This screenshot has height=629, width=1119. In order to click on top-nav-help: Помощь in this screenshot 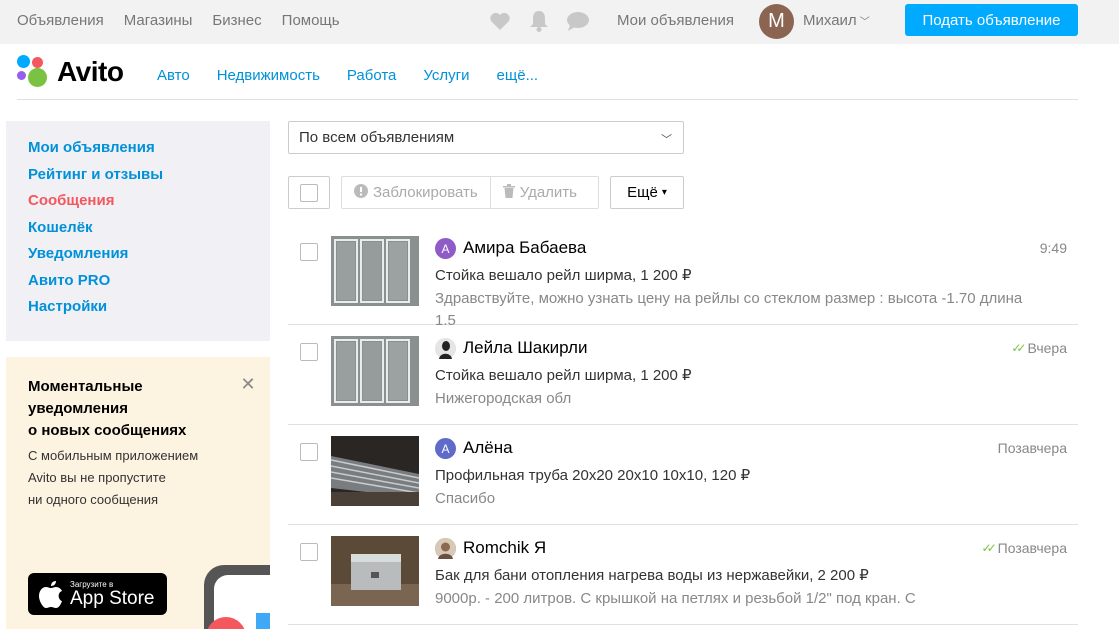, I will do `click(311, 20)`.